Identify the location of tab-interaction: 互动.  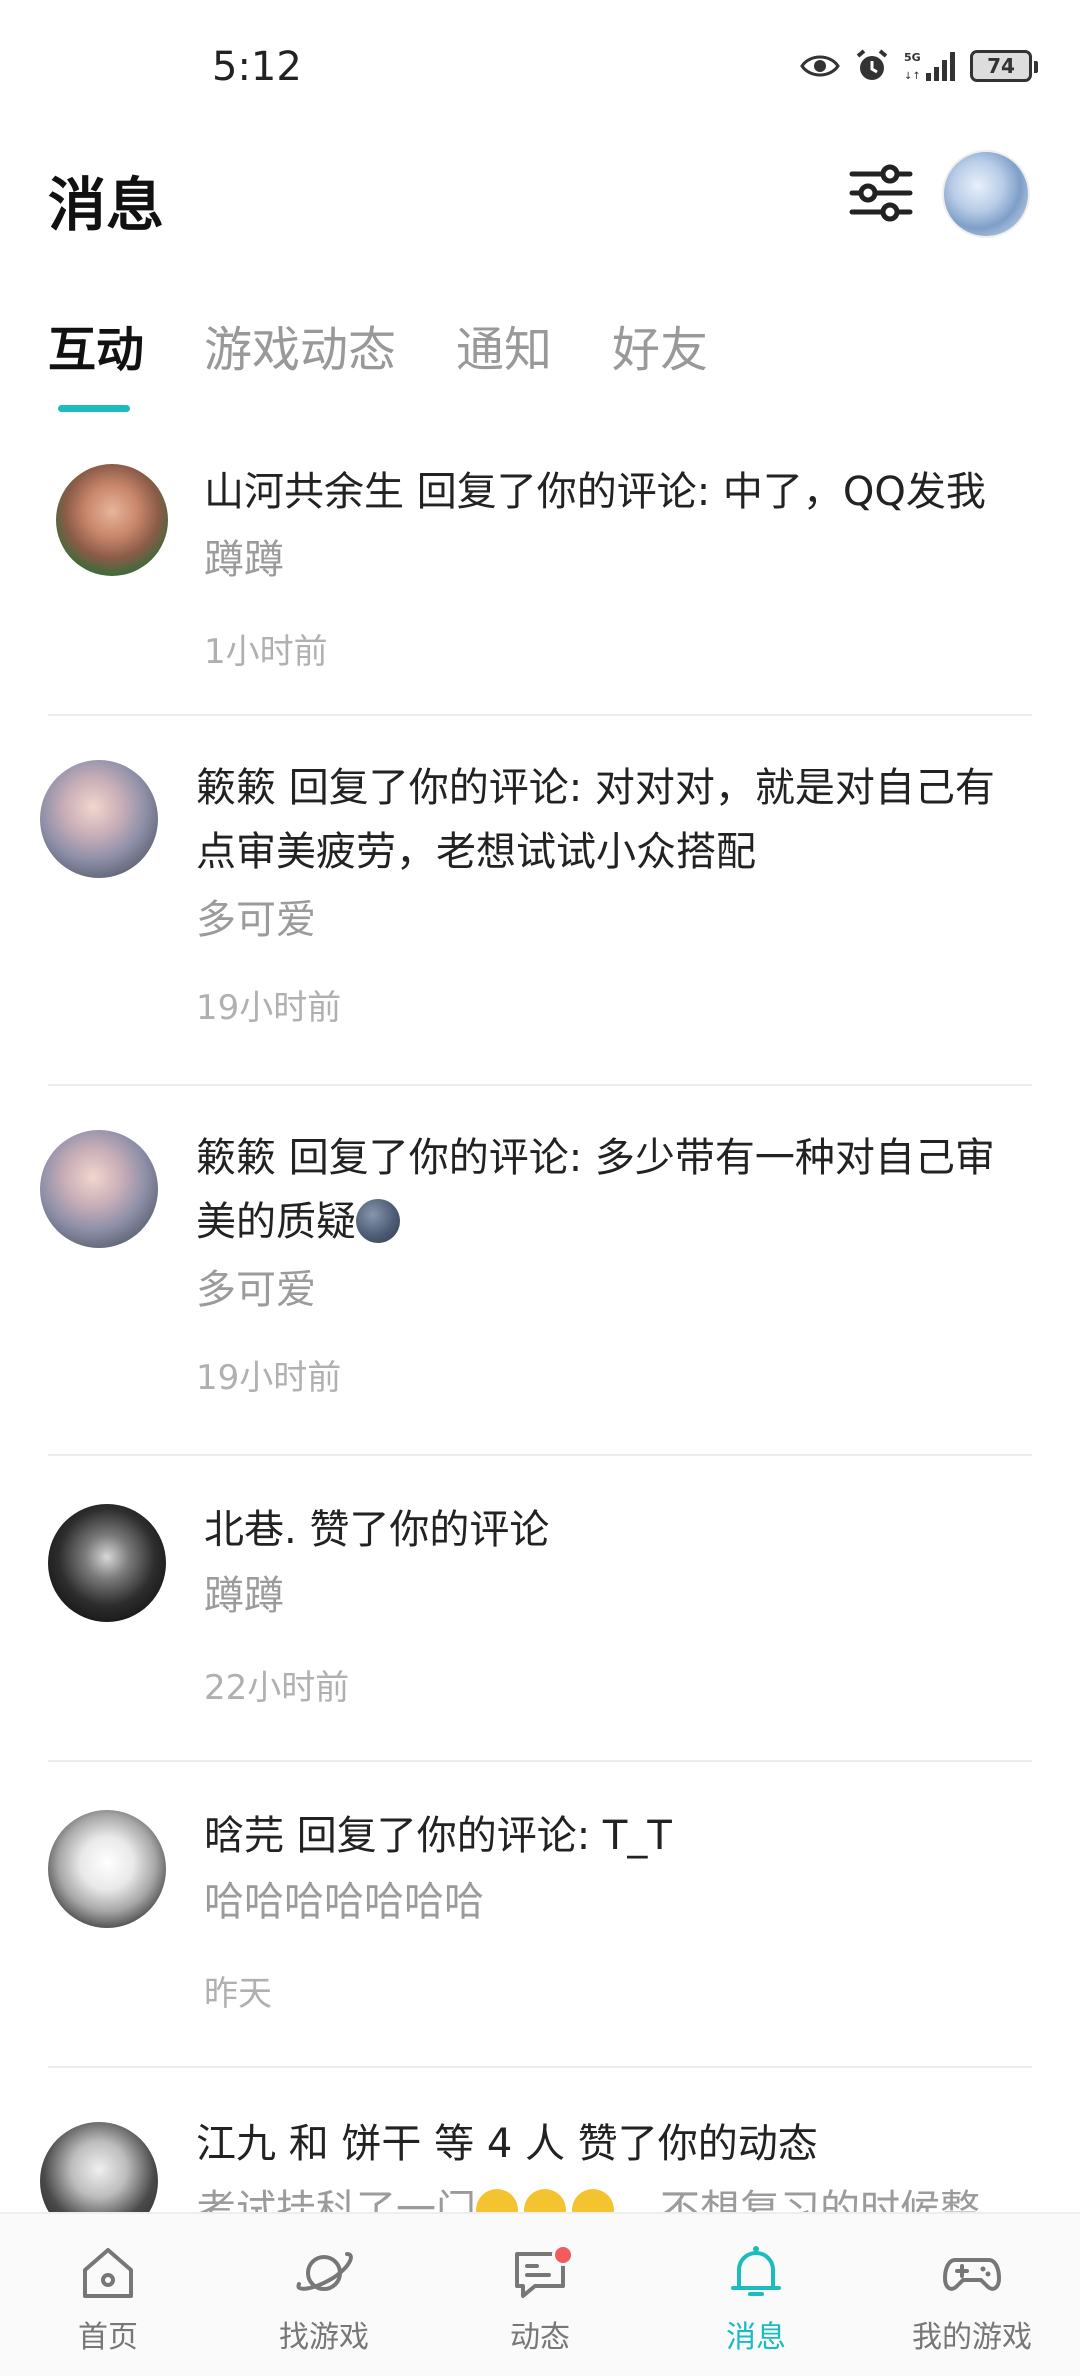
(96, 361).